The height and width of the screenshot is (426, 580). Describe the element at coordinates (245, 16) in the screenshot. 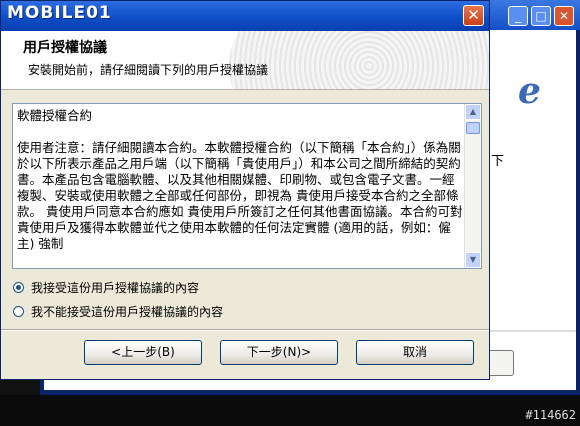

I see `dialog-title-bar: MOBILE01 ✕` at that location.